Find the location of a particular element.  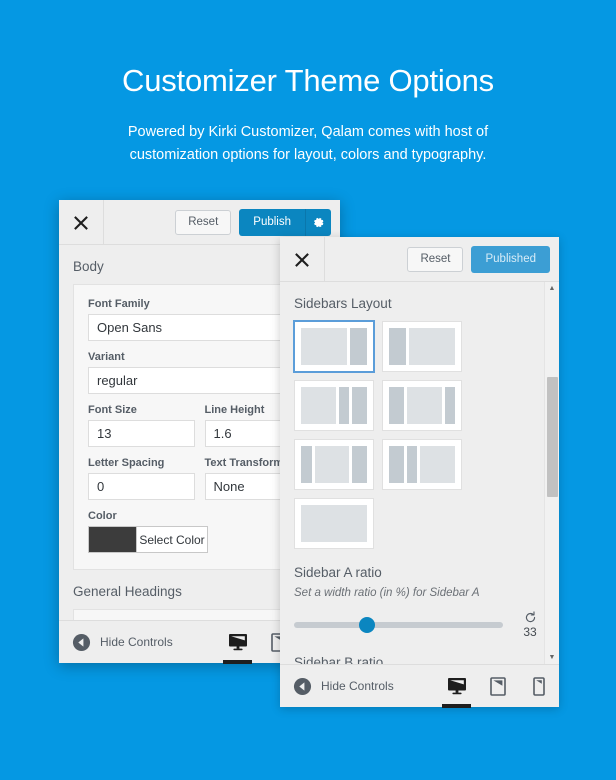

slider-track-sidebar-a is located at coordinates (398, 625).